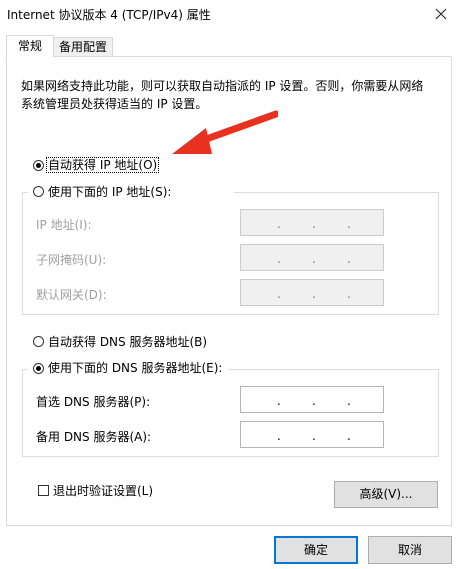  What do you see at coordinates (109, 191) in the screenshot?
I see `manual-ip-label: 使用下面的 IP 地址(S):` at bounding box center [109, 191].